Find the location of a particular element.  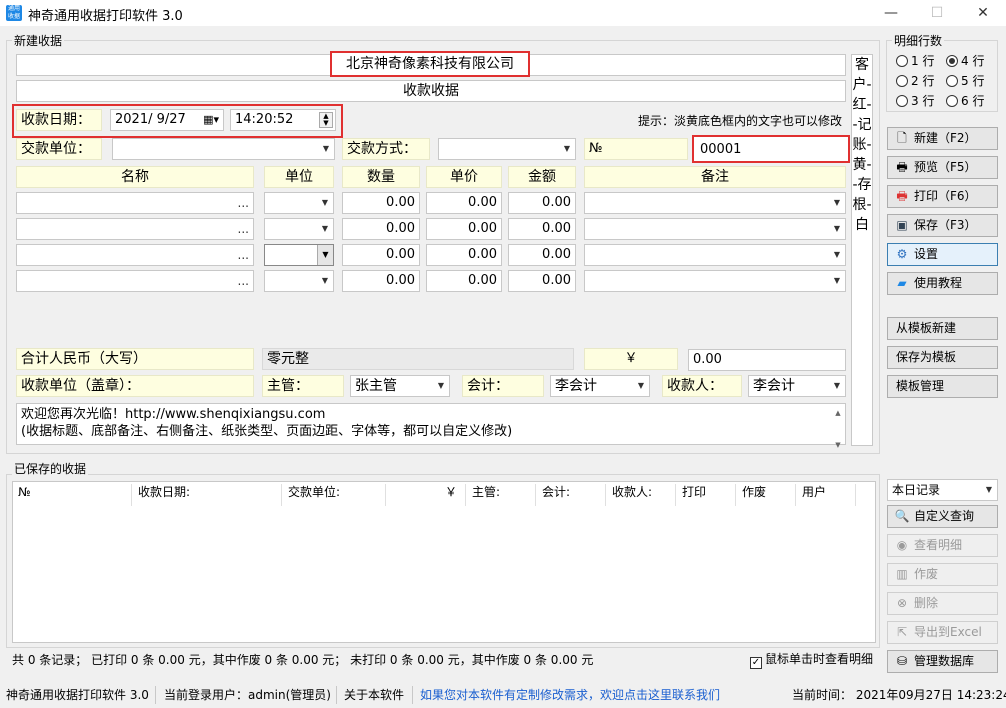

saved-col-date: 收款日期: is located at coordinates (207, 495).